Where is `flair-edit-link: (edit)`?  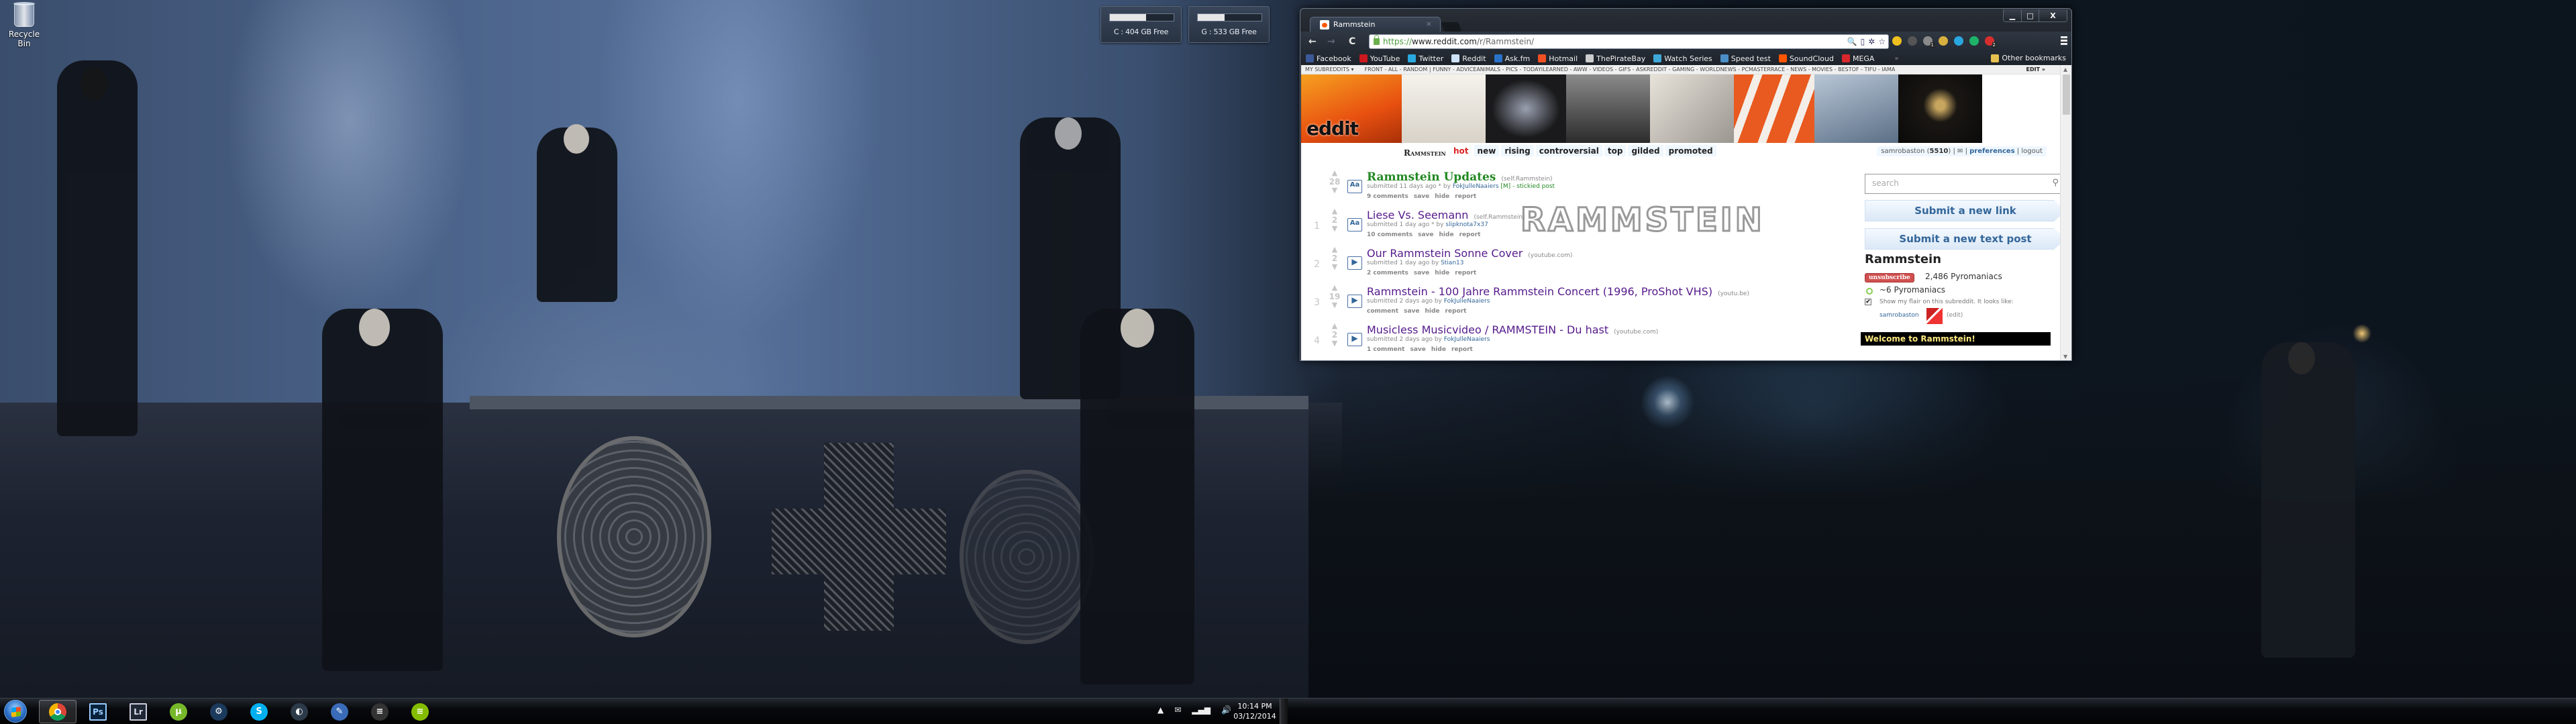 flair-edit-link: (edit) is located at coordinates (1955, 315).